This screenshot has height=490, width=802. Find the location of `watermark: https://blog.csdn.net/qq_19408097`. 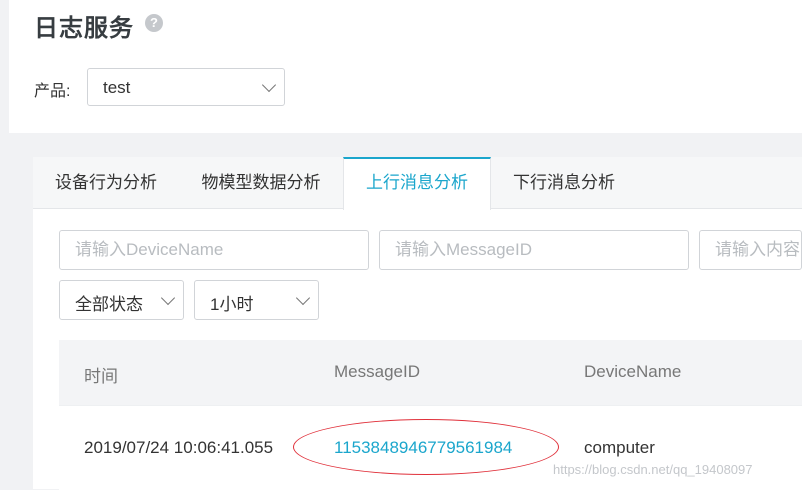

watermark: https://blog.csdn.net/qq_19408097 is located at coordinates (653, 469).